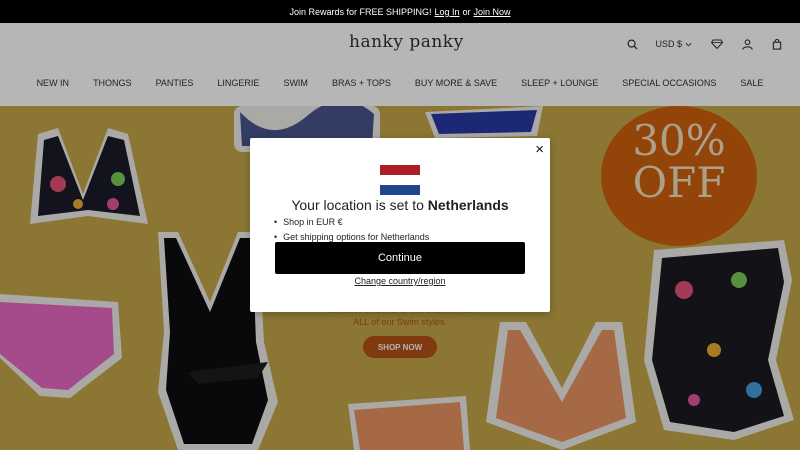 The height and width of the screenshot is (450, 800). What do you see at coordinates (175, 83) in the screenshot?
I see `nav-item-panties: PANTIES` at bounding box center [175, 83].